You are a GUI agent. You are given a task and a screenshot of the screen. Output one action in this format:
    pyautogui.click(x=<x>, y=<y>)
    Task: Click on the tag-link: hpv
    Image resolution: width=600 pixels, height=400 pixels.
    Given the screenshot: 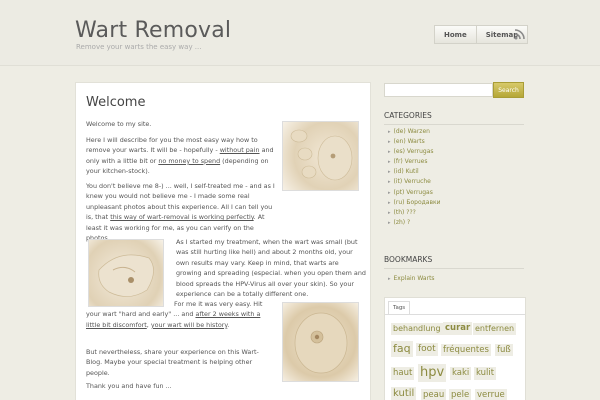 What is the action you would take?
    pyautogui.click(x=432, y=373)
    